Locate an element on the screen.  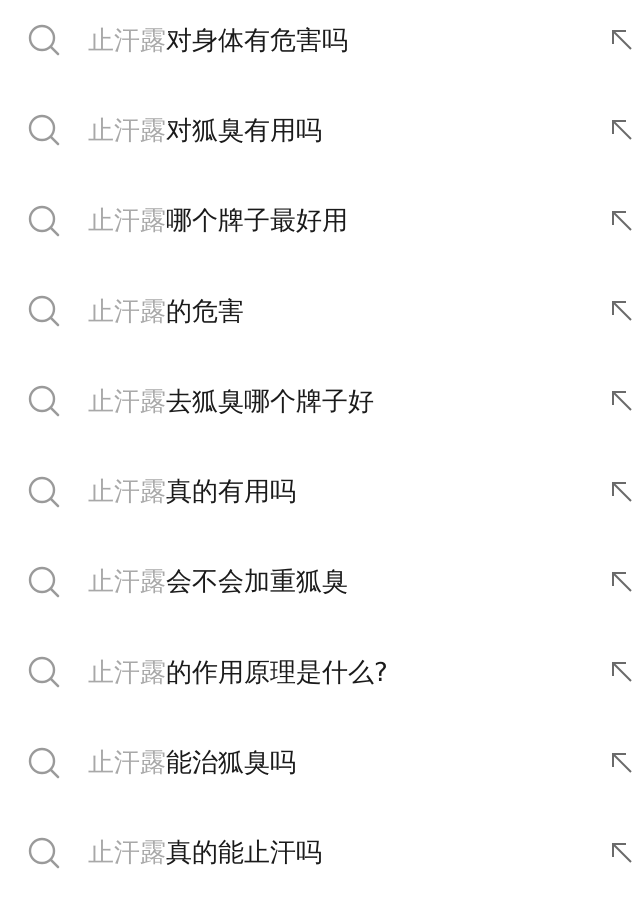
suggestion-text: 止汗露对身体有危害吗 is located at coordinates (350, 40).